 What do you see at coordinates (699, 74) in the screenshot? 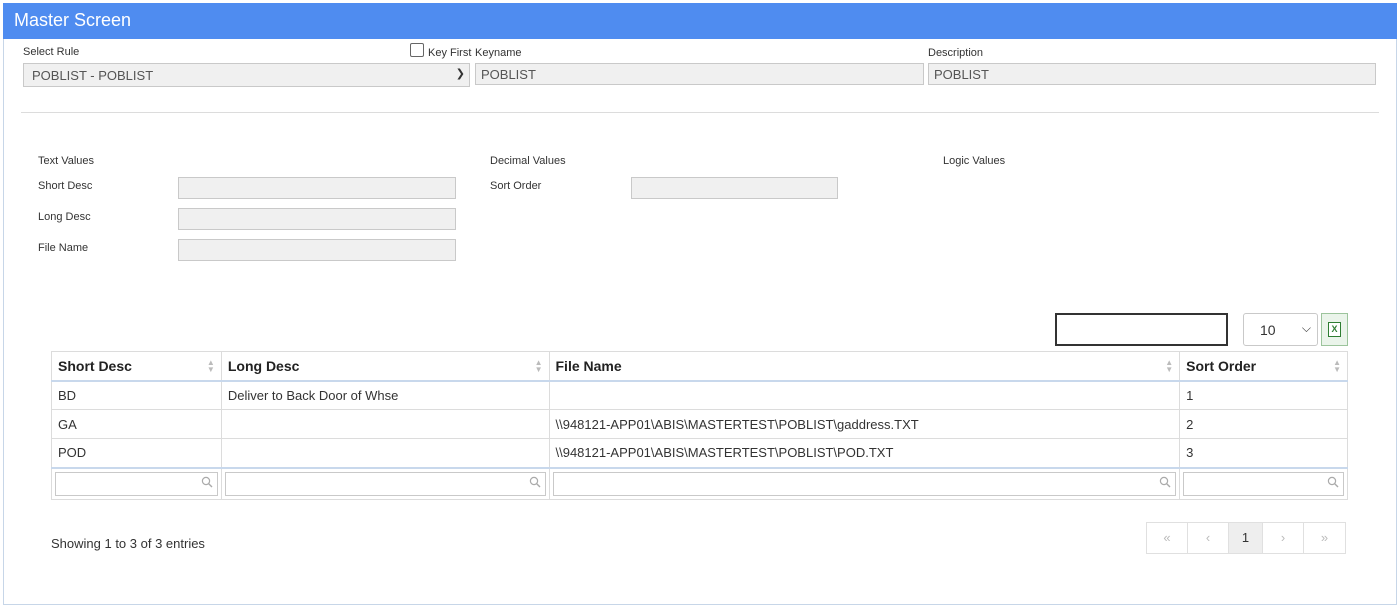
I see `keyname-field: POBLIST` at bounding box center [699, 74].